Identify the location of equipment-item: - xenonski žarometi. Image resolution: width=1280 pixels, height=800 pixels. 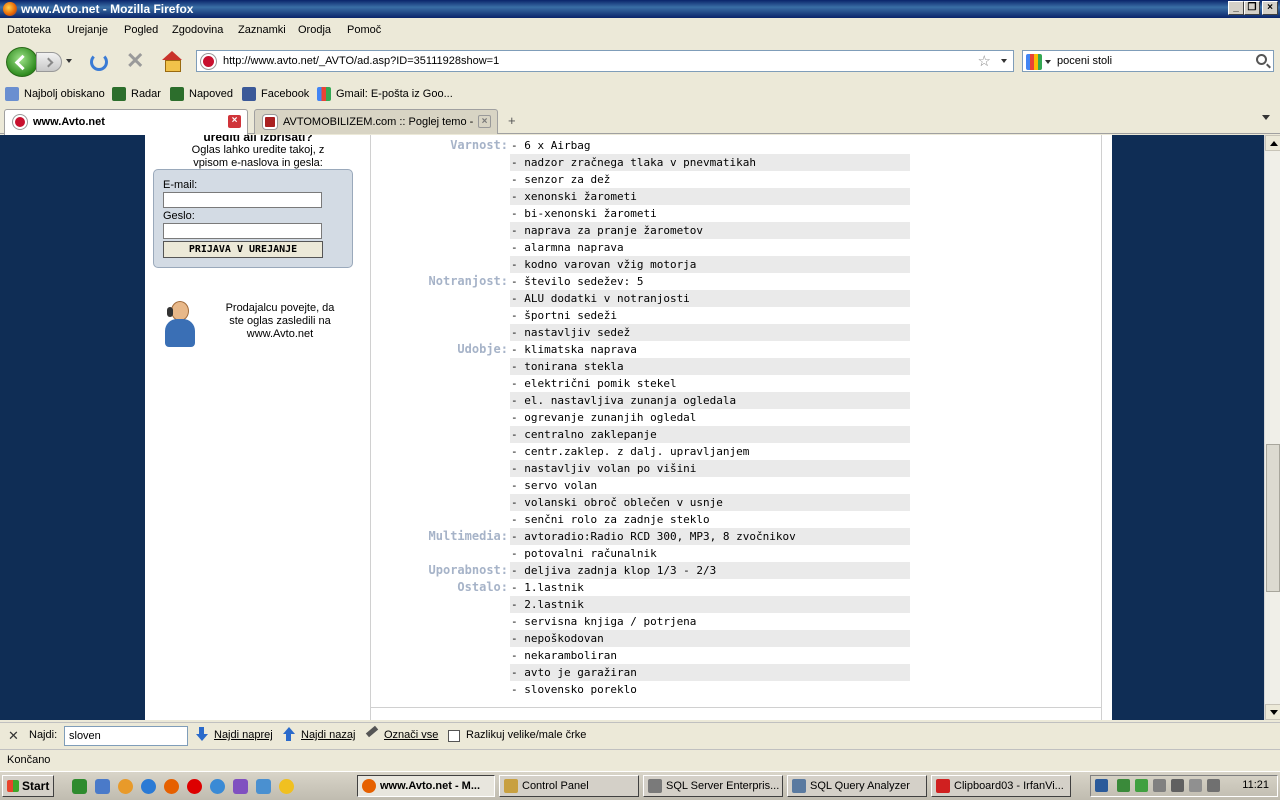
(710, 196).